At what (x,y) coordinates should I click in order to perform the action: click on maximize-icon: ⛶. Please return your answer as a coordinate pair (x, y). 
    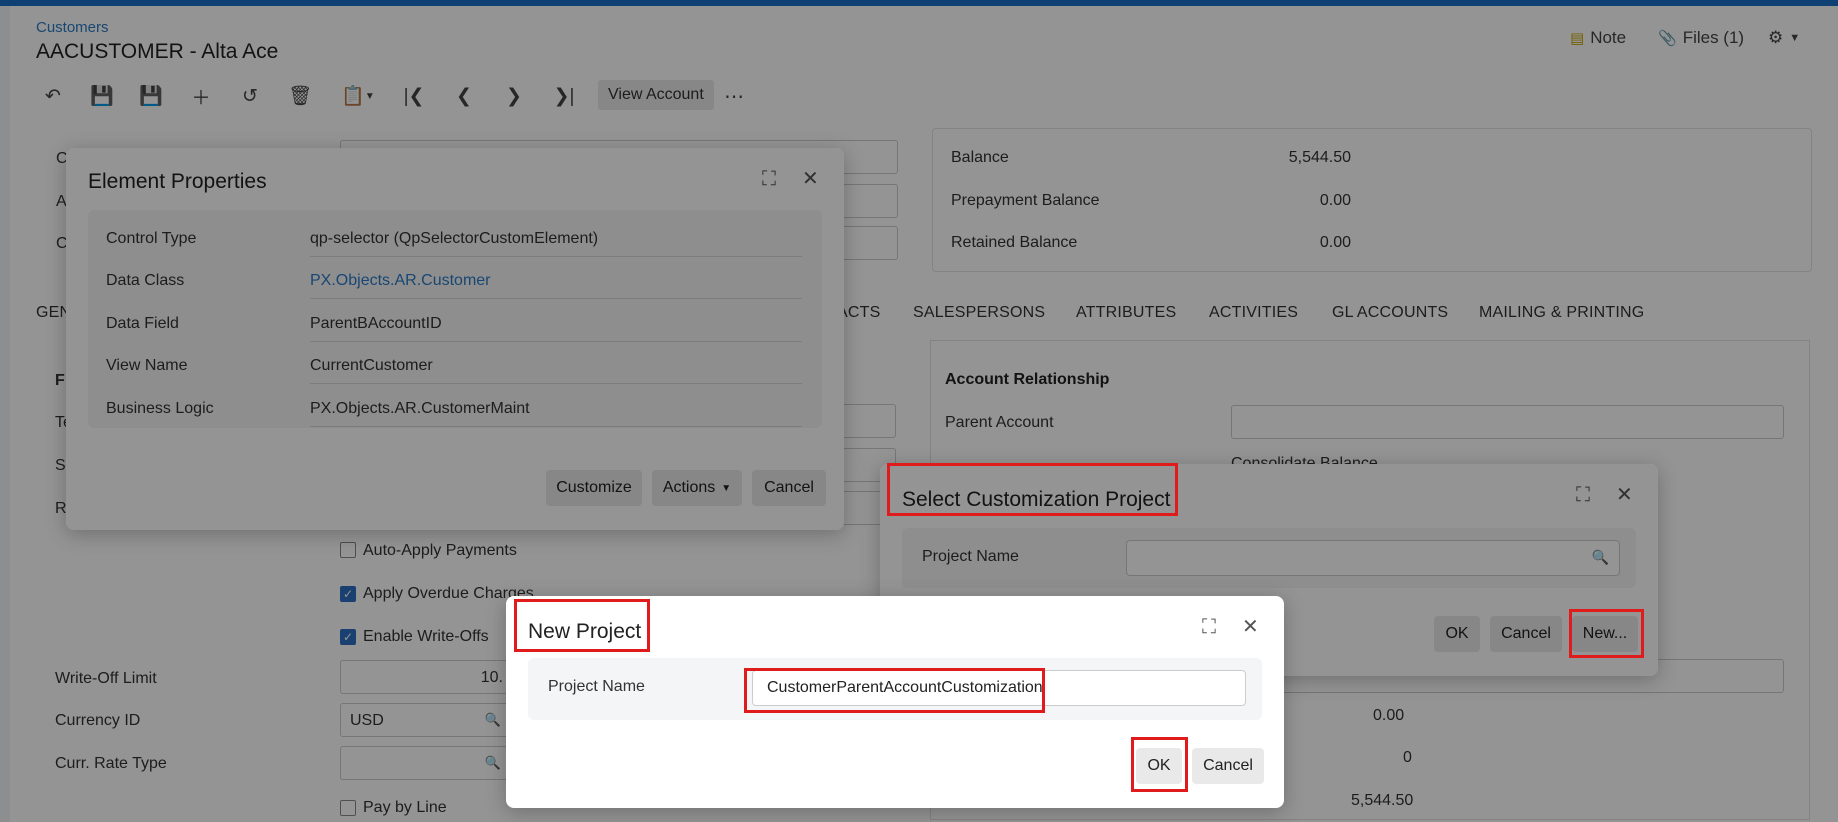
    Looking at the image, I should click on (1209, 627).